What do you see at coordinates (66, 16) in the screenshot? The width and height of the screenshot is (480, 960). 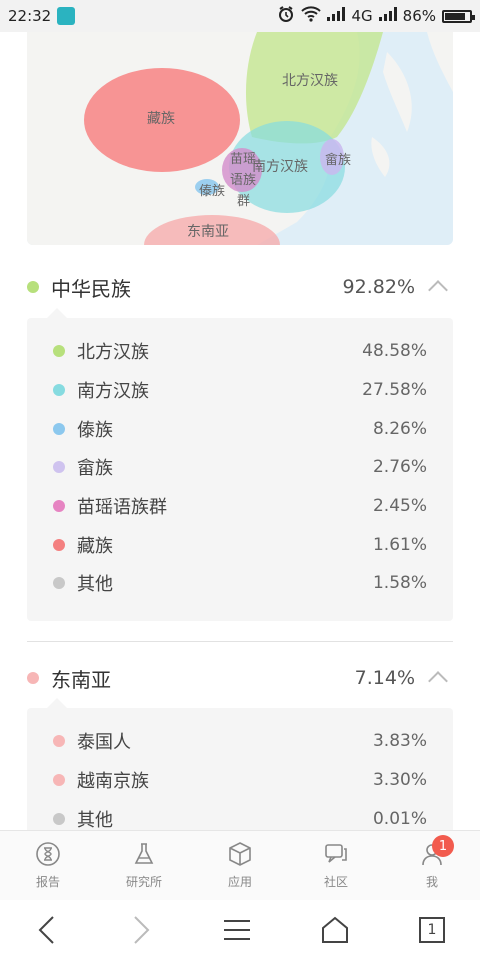 I see `app-notification-icon` at bounding box center [66, 16].